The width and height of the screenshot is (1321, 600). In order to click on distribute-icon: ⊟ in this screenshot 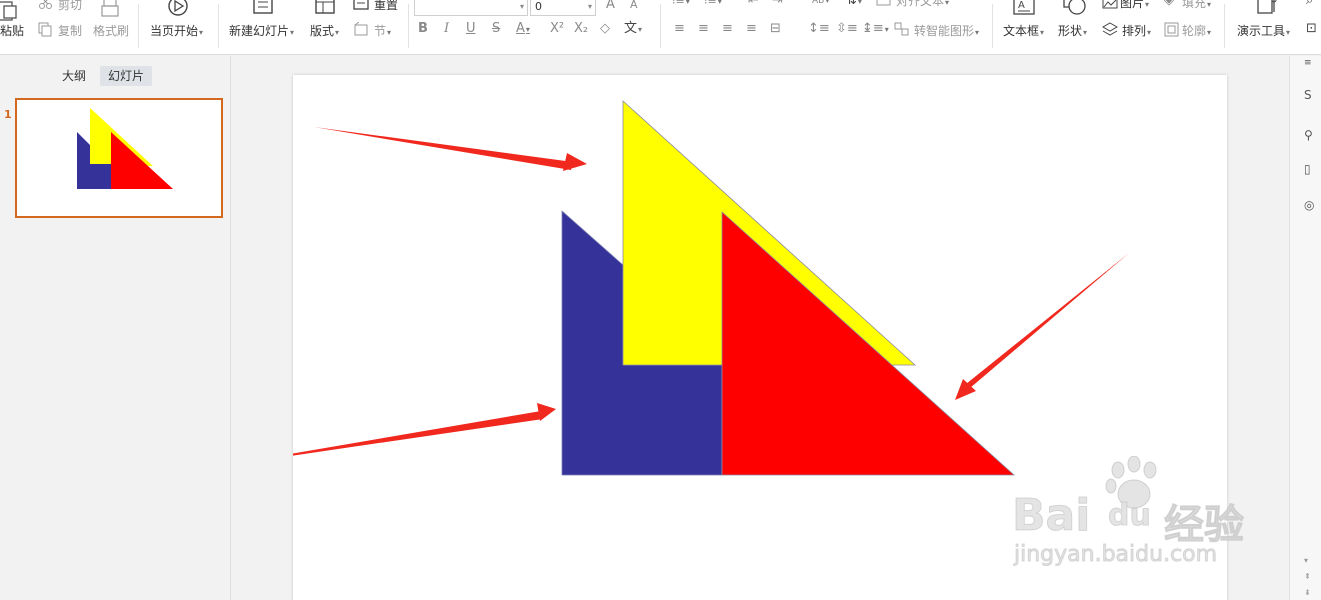, I will do `click(775, 29)`.